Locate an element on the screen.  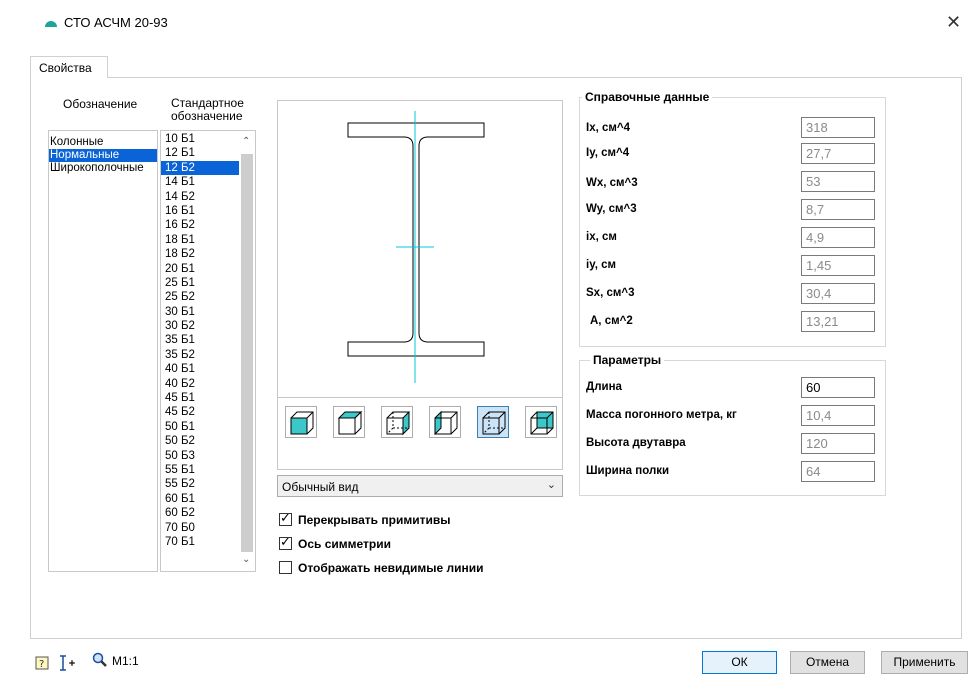
list-item: 45 Б2 is located at coordinates (200, 412).